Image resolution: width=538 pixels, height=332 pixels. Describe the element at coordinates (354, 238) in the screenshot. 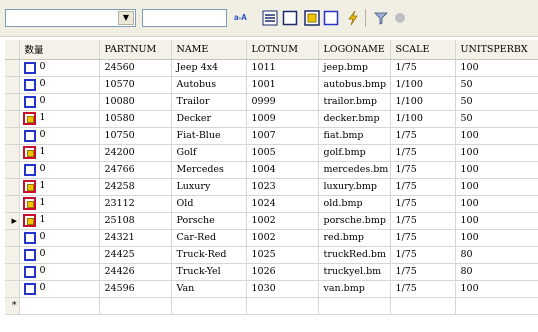

I see `cell-logoname: red.bmp` at that location.